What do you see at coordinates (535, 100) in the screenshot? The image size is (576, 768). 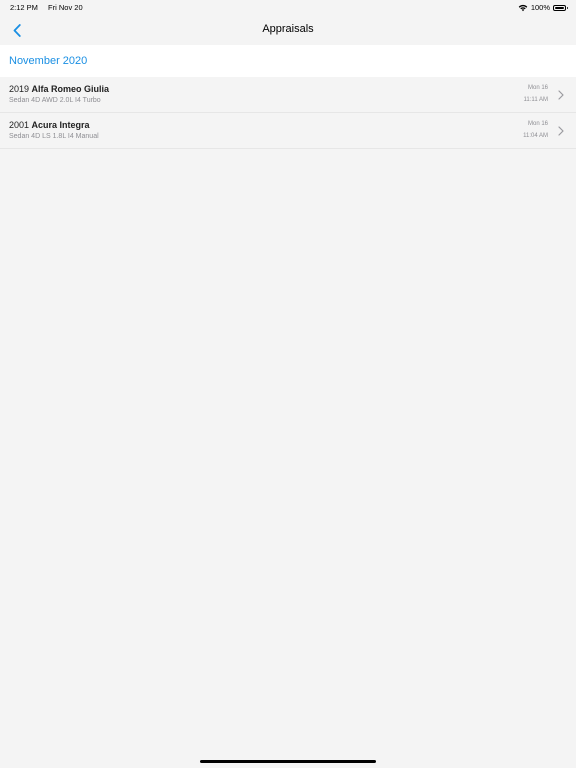 I see `appraisal-time: 11:11 AM` at bounding box center [535, 100].